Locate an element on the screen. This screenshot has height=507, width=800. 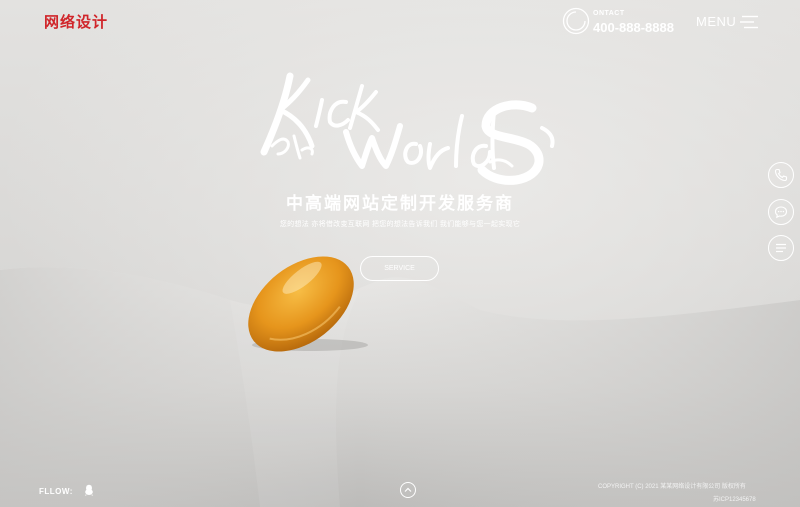
scroll-up-button is located at coordinates (408, 490).